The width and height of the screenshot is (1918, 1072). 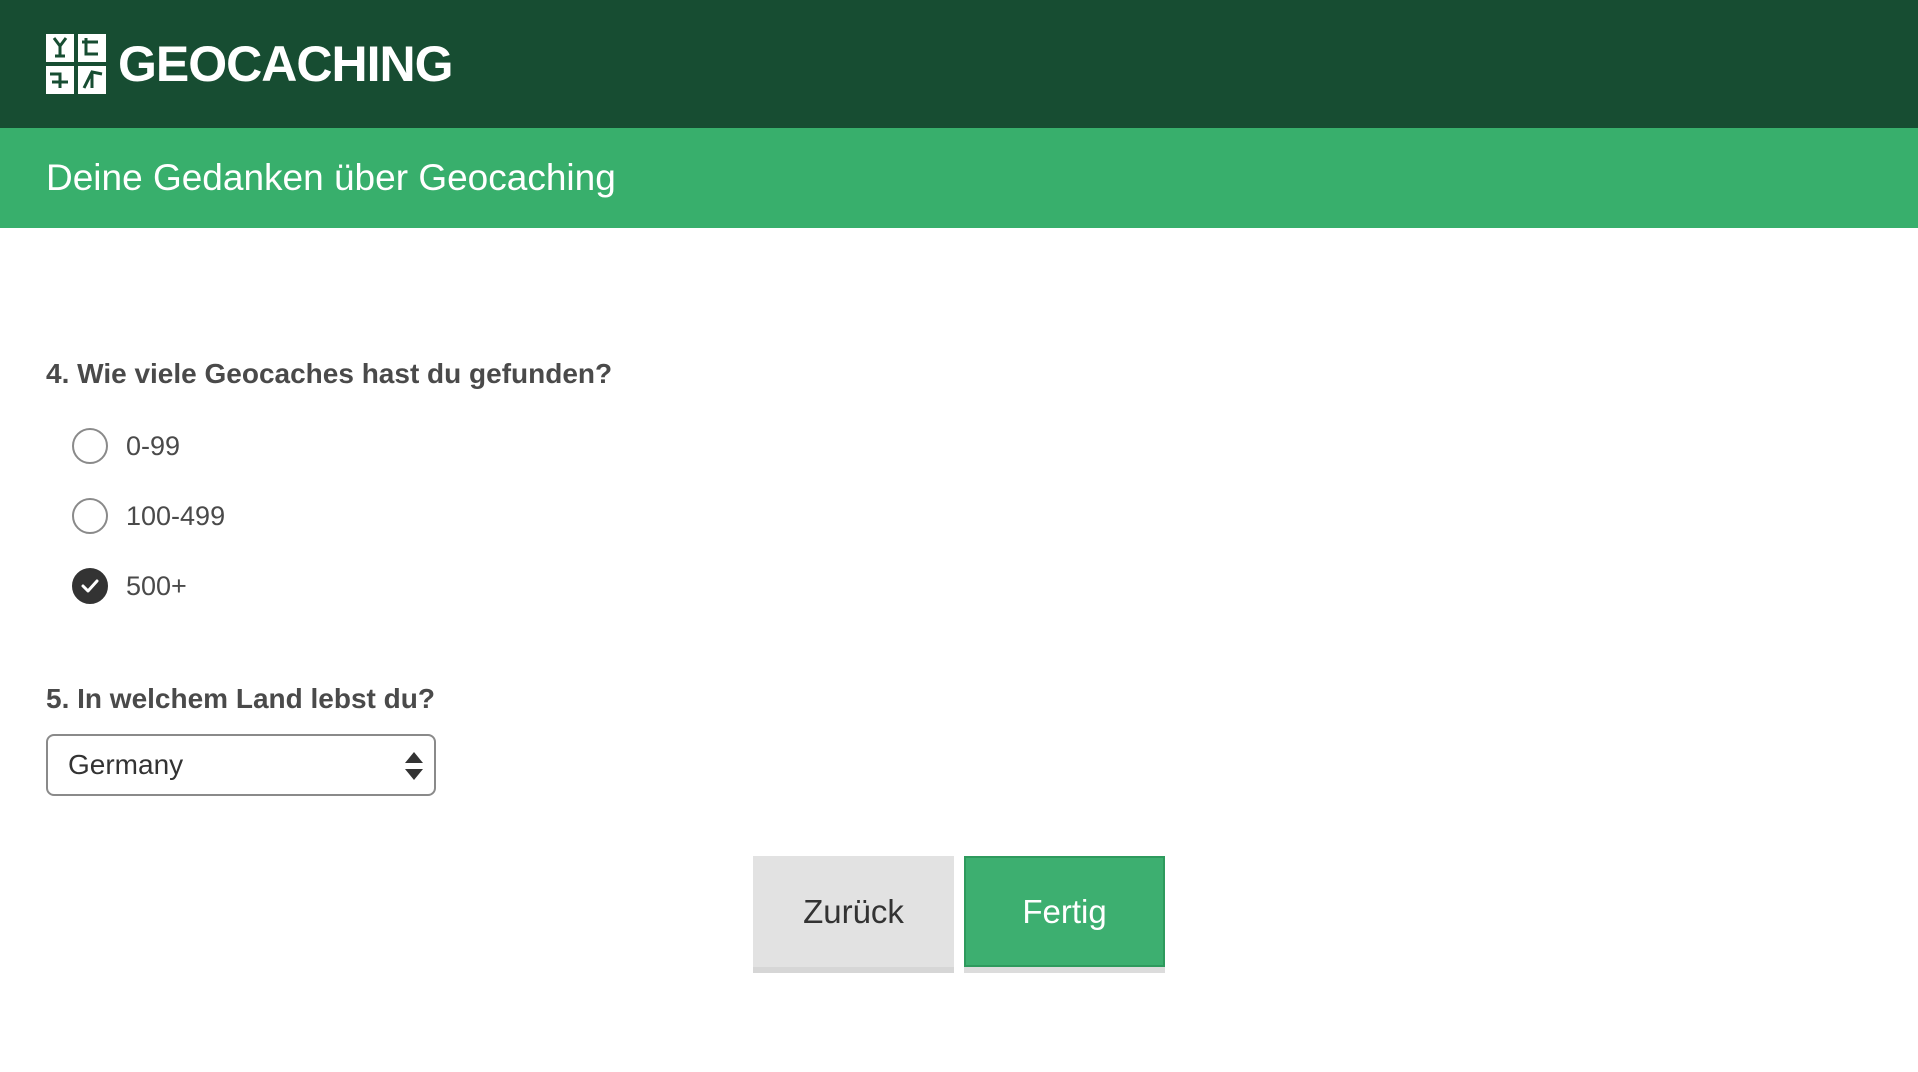 I want to click on radio-option-100-499: 100-499, so click(x=148, y=516).